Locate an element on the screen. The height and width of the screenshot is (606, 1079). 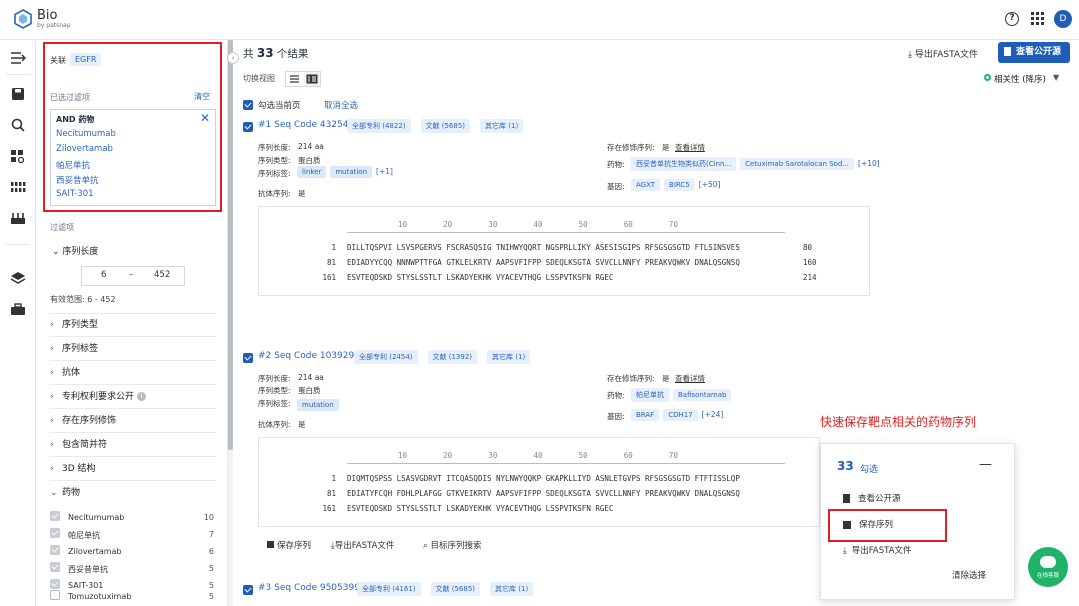
user-avatar: D is located at coordinates (1063, 19).